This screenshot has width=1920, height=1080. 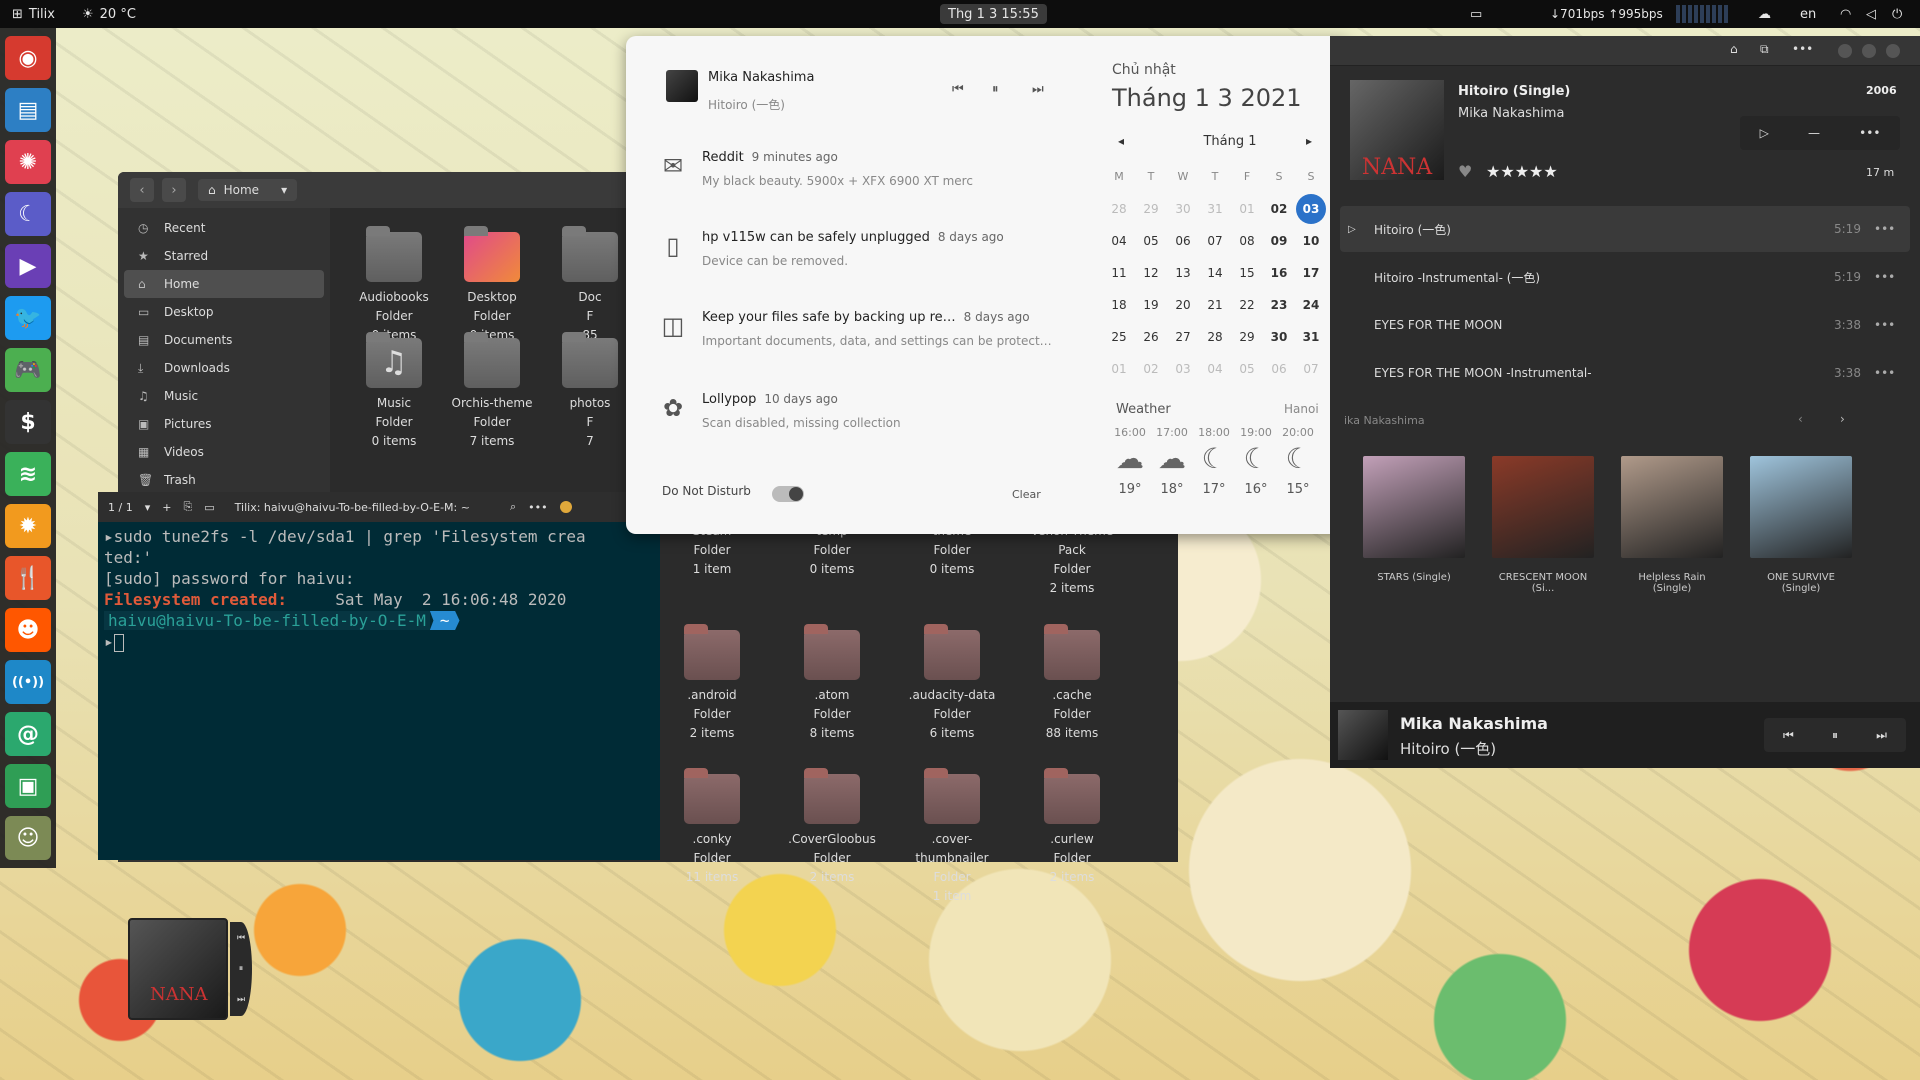 What do you see at coordinates (1625, 325) in the screenshot?
I see `track-row: EYES FOR THE MOON 3:38 •••` at bounding box center [1625, 325].